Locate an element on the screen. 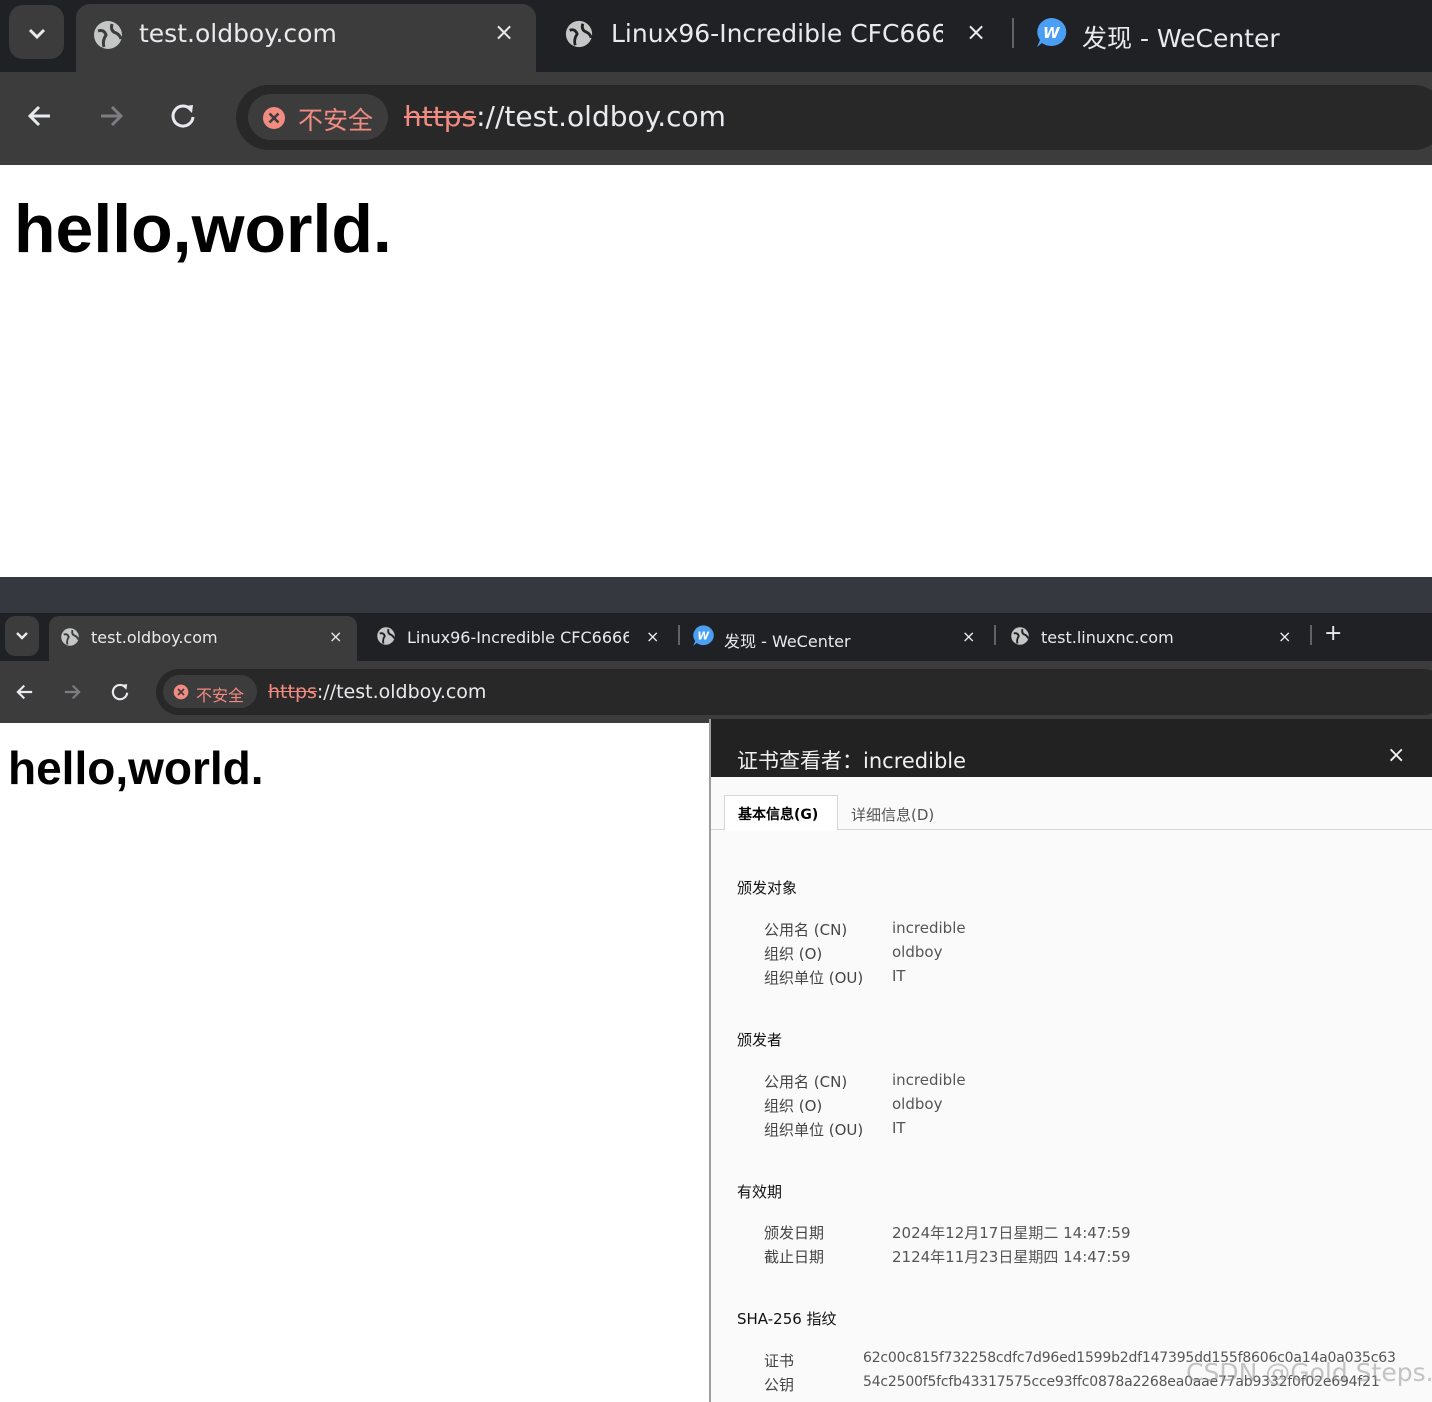 The height and width of the screenshot is (1402, 1432). dialog-tabs: 基本信息(G) 详细信息(D) is located at coordinates (1071, 804).